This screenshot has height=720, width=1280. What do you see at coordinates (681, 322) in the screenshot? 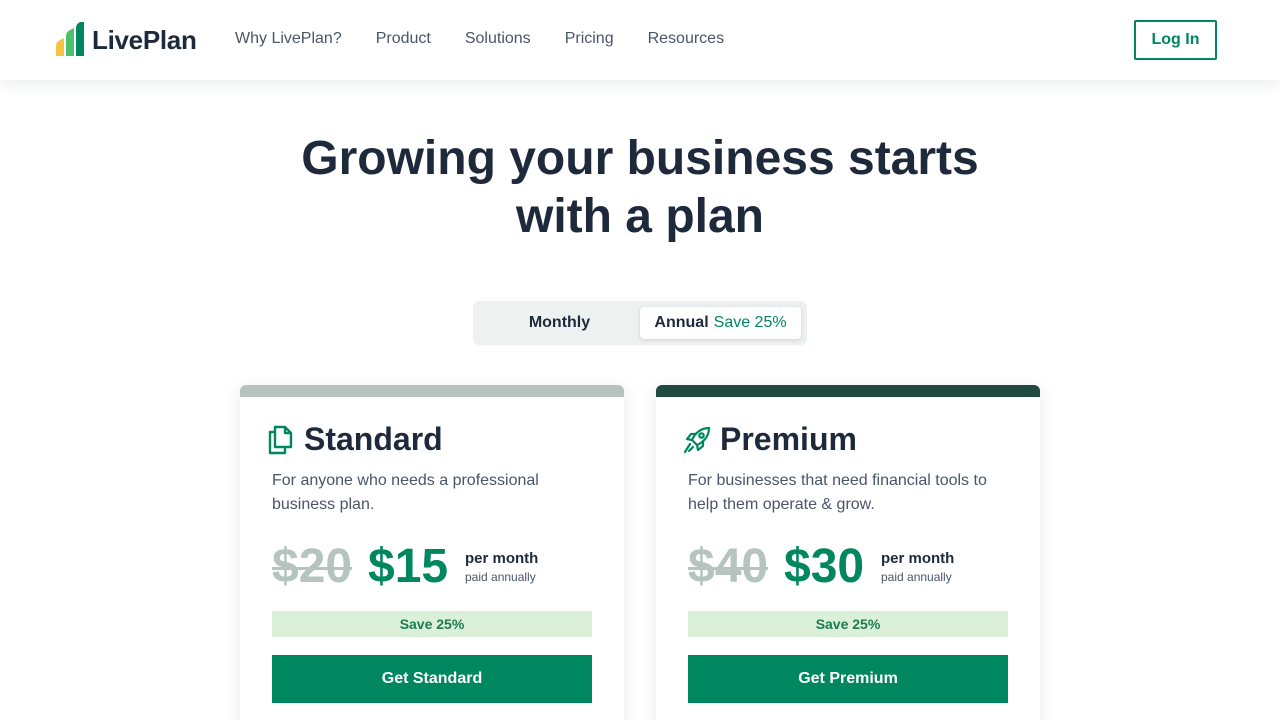
I see `annual-label: Annual` at bounding box center [681, 322].